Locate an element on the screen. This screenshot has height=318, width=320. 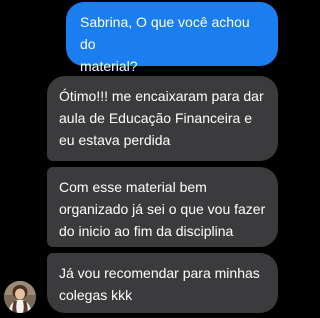
user-avatar-icon is located at coordinates (20, 297).